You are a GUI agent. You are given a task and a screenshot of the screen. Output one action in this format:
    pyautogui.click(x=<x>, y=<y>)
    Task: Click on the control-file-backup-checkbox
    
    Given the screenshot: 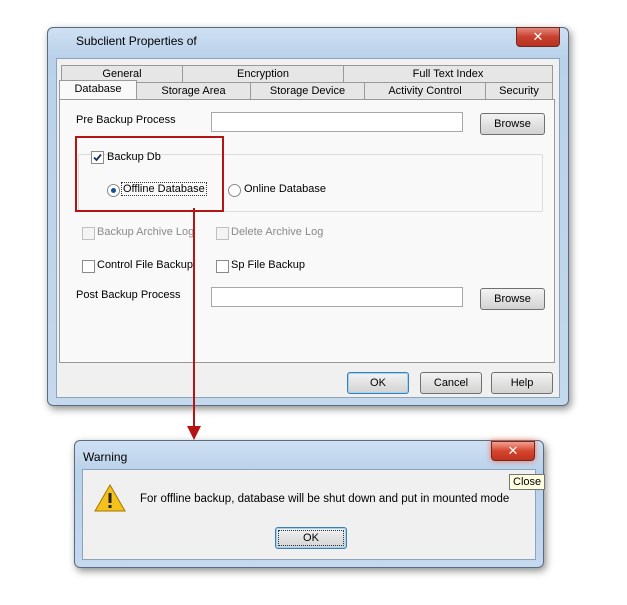 What is the action you would take?
    pyautogui.click(x=88, y=266)
    